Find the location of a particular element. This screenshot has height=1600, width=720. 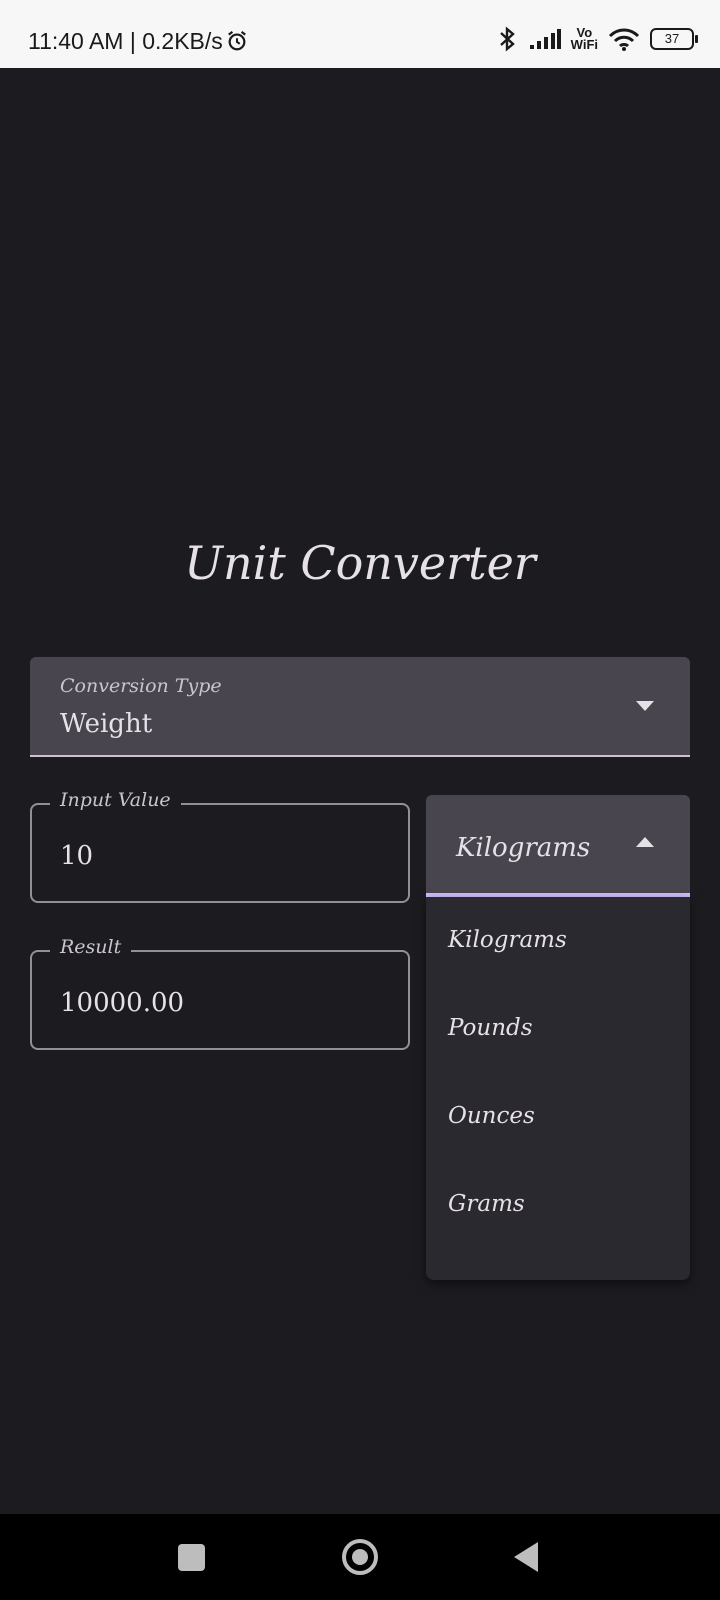

alarm-icon is located at coordinates (237, 40).